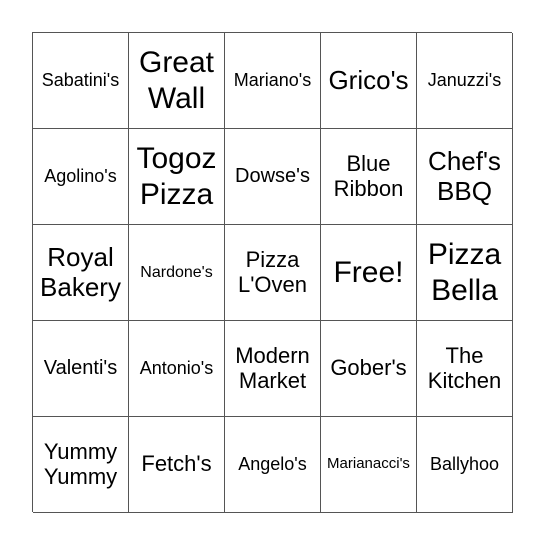 This screenshot has height=544, width=544. I want to click on bingo-cell: Sabatini's, so click(81, 81).